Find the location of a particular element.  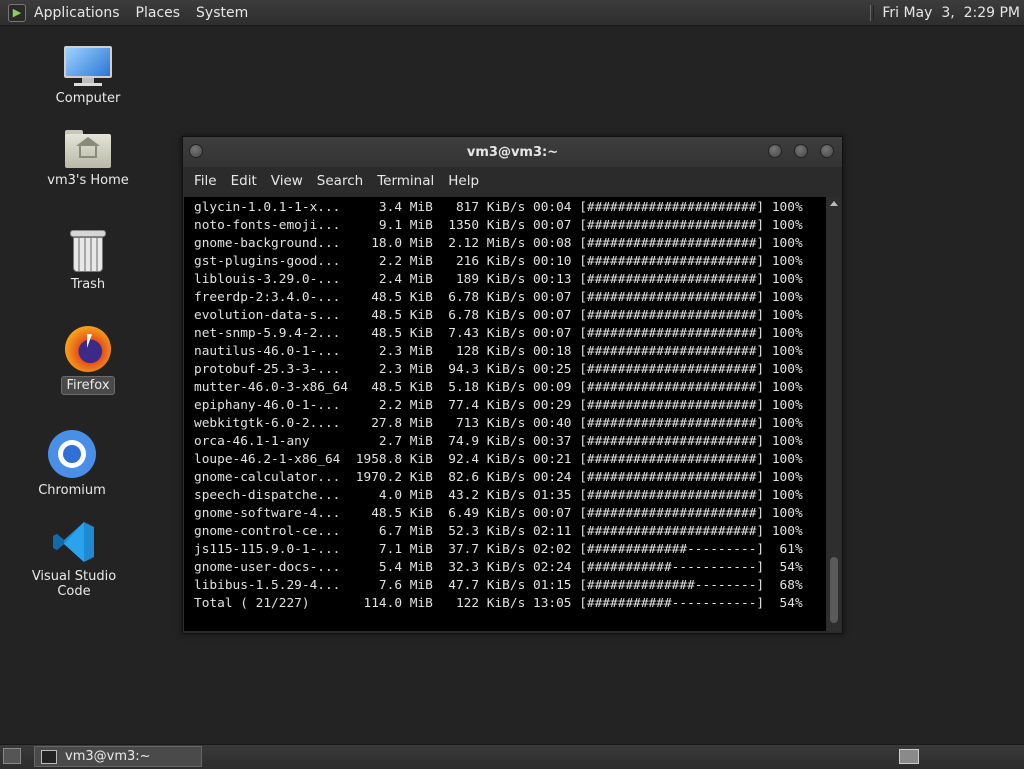

desktop-icon-trash: Trash is located at coordinates (88, 261).